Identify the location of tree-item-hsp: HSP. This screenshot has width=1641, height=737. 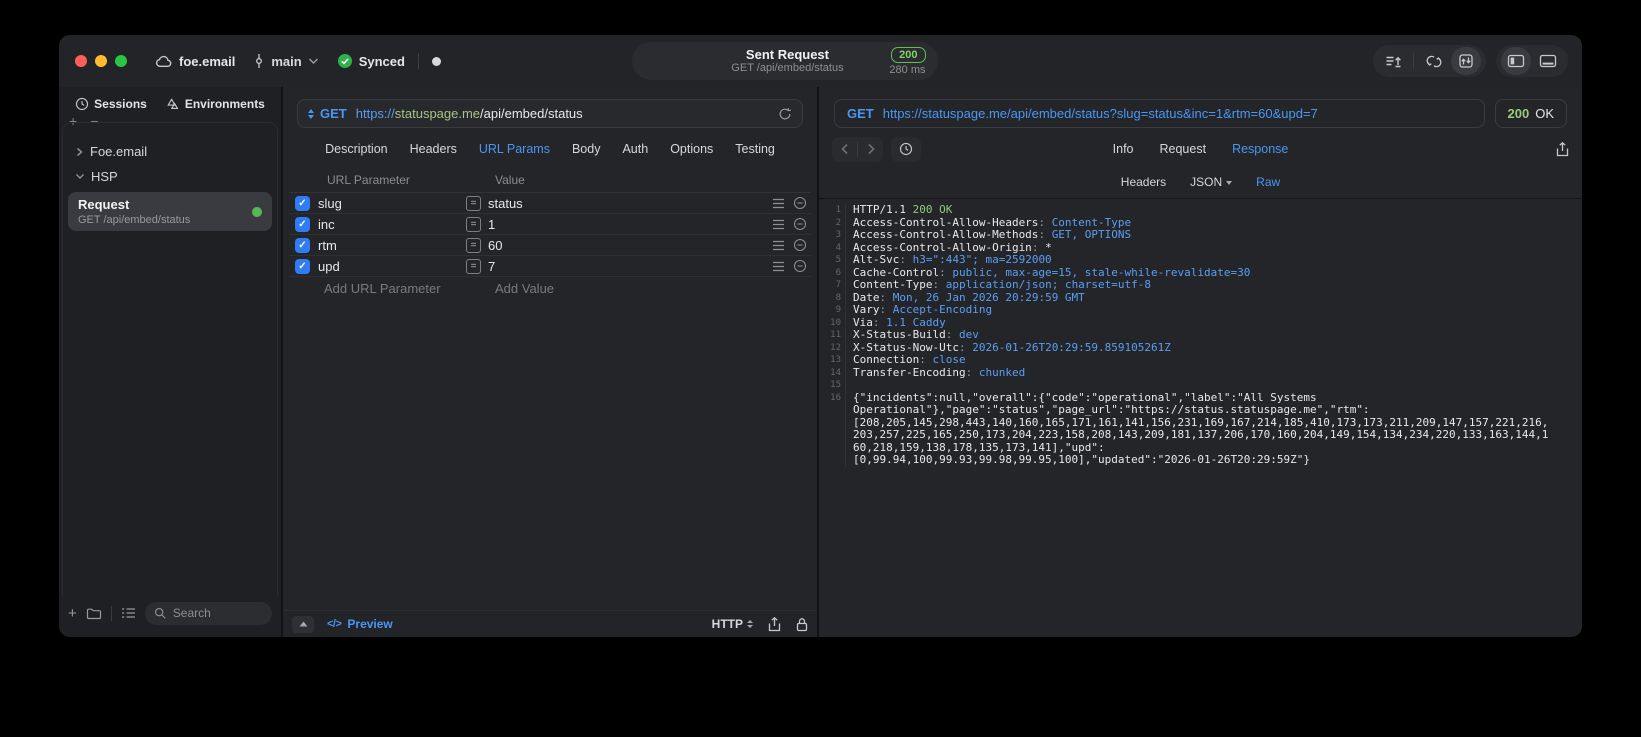
(170, 176).